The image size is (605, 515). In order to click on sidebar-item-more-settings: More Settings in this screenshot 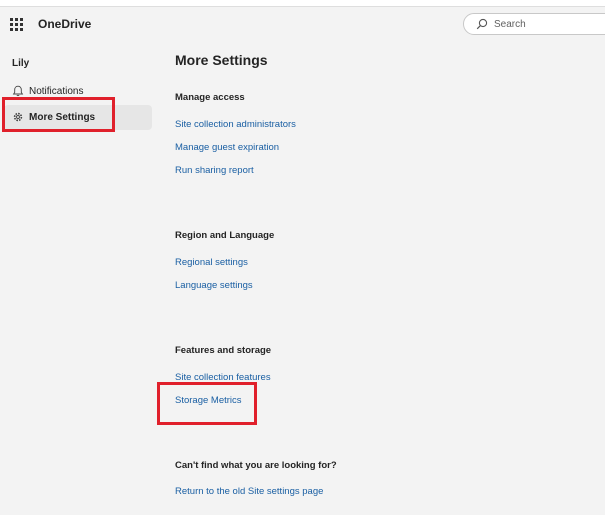, I will do `click(78, 117)`.